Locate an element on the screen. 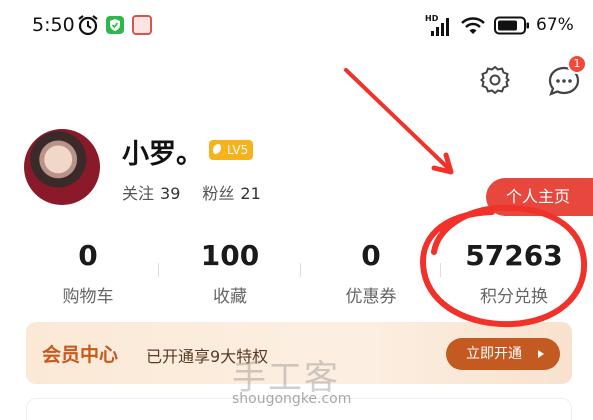 The height and width of the screenshot is (420, 593). vip-button-label: 立即开通 is located at coordinates (494, 354).